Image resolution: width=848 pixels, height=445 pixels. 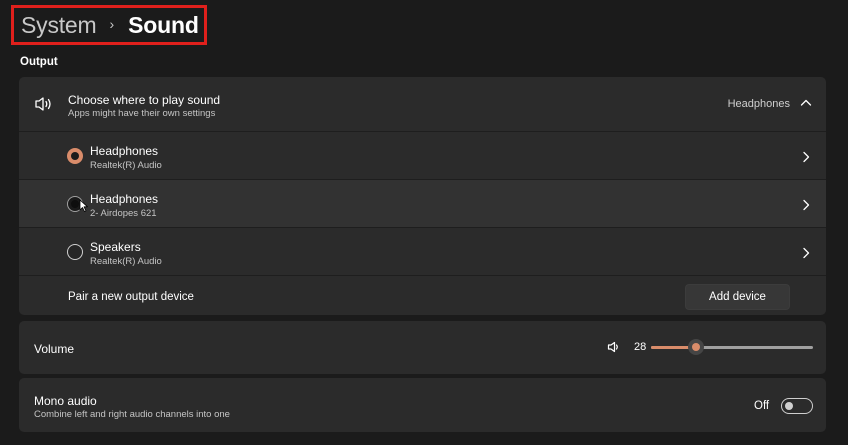 I want to click on chevron-up-icon, so click(x=806, y=103).